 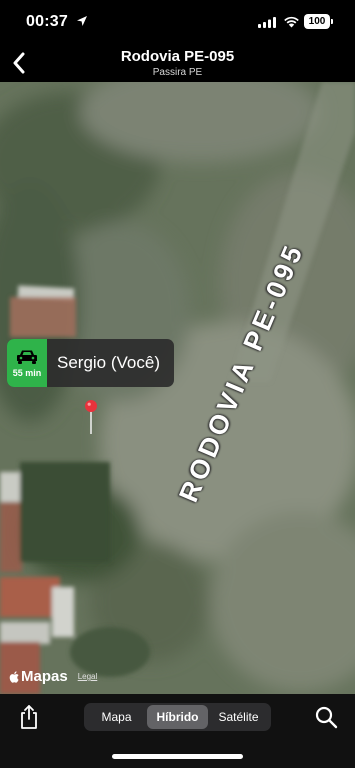 What do you see at coordinates (177, 756) in the screenshot?
I see `home-indicator` at bounding box center [177, 756].